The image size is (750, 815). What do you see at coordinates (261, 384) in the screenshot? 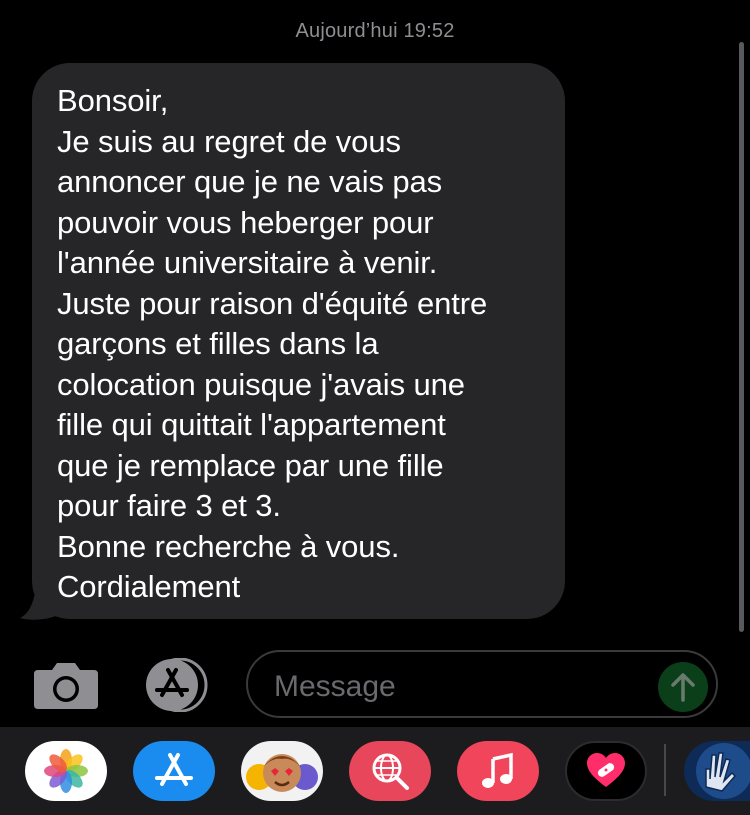
I see `message-line: colocation puisque j'avais une` at bounding box center [261, 384].